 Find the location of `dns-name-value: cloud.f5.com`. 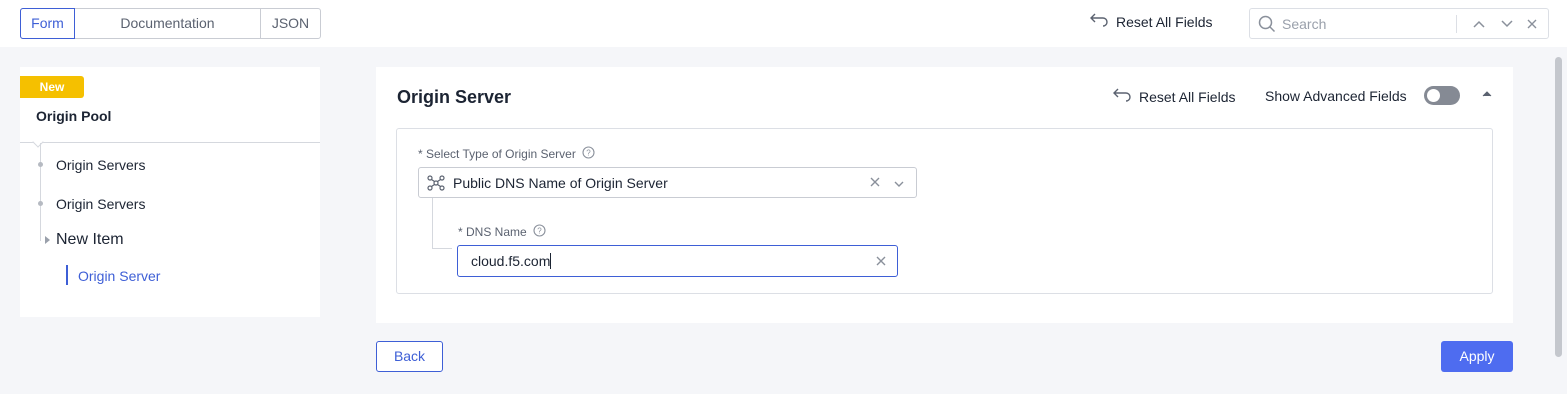

dns-name-value: cloud.f5.com is located at coordinates (511, 261).